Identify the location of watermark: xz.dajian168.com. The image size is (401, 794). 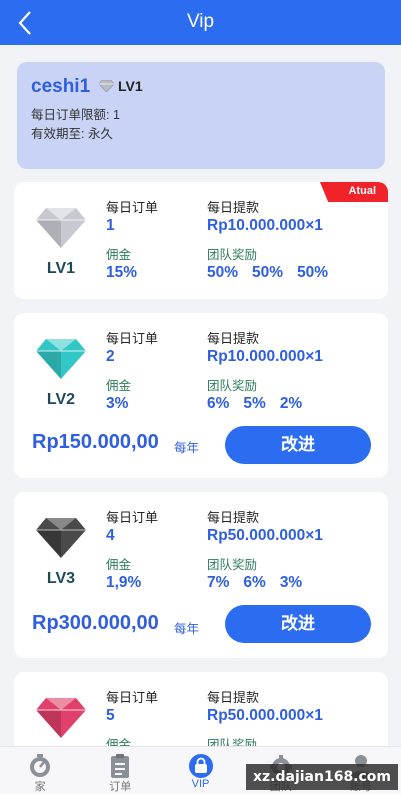
(322, 777).